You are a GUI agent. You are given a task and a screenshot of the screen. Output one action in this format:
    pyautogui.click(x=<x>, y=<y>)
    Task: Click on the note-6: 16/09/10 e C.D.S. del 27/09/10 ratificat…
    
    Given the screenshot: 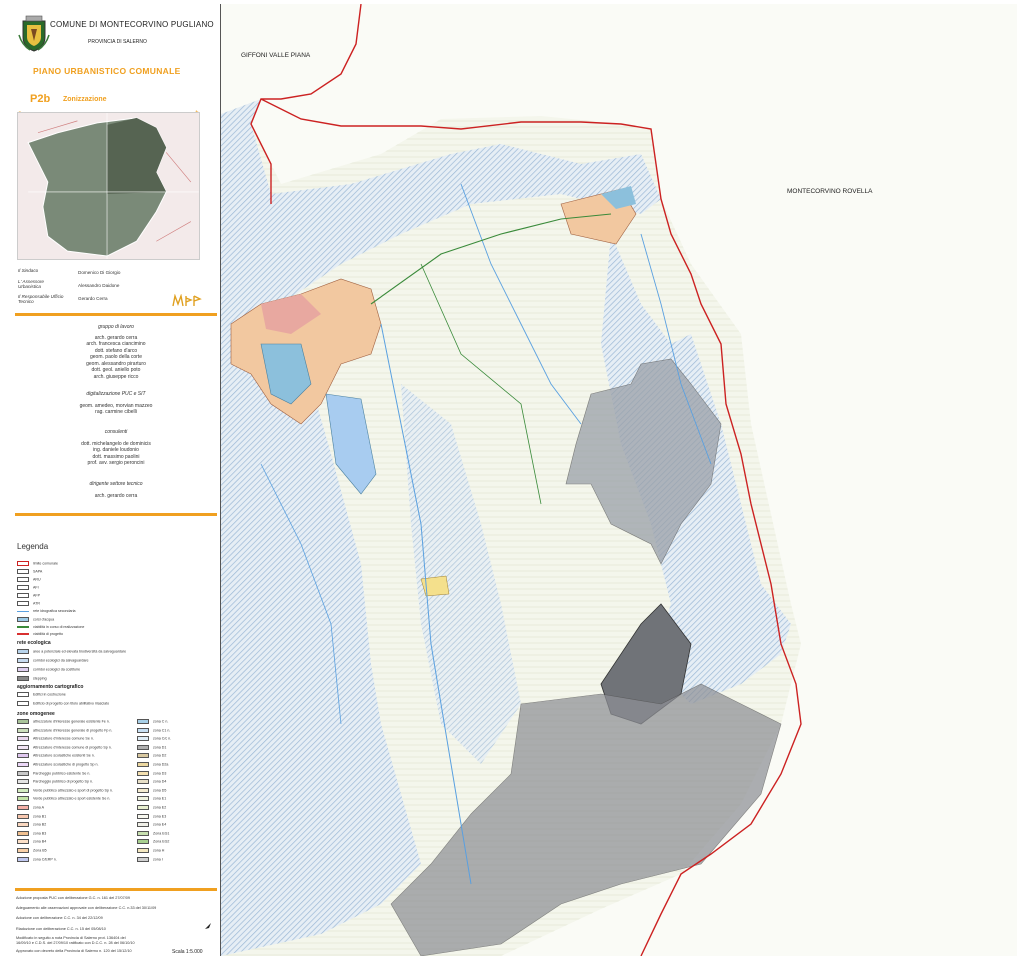 What is the action you would take?
    pyautogui.click(x=75, y=943)
    